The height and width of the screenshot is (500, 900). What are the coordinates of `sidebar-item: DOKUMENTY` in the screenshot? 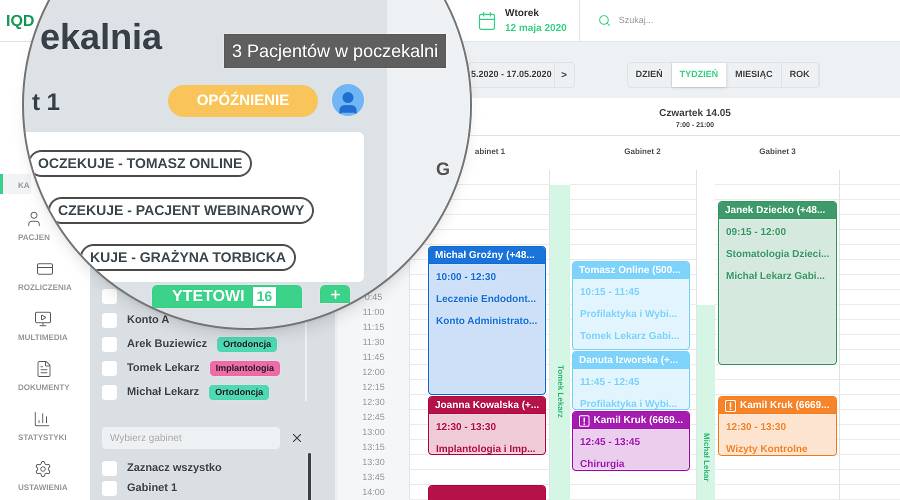 It's located at (35, 377).